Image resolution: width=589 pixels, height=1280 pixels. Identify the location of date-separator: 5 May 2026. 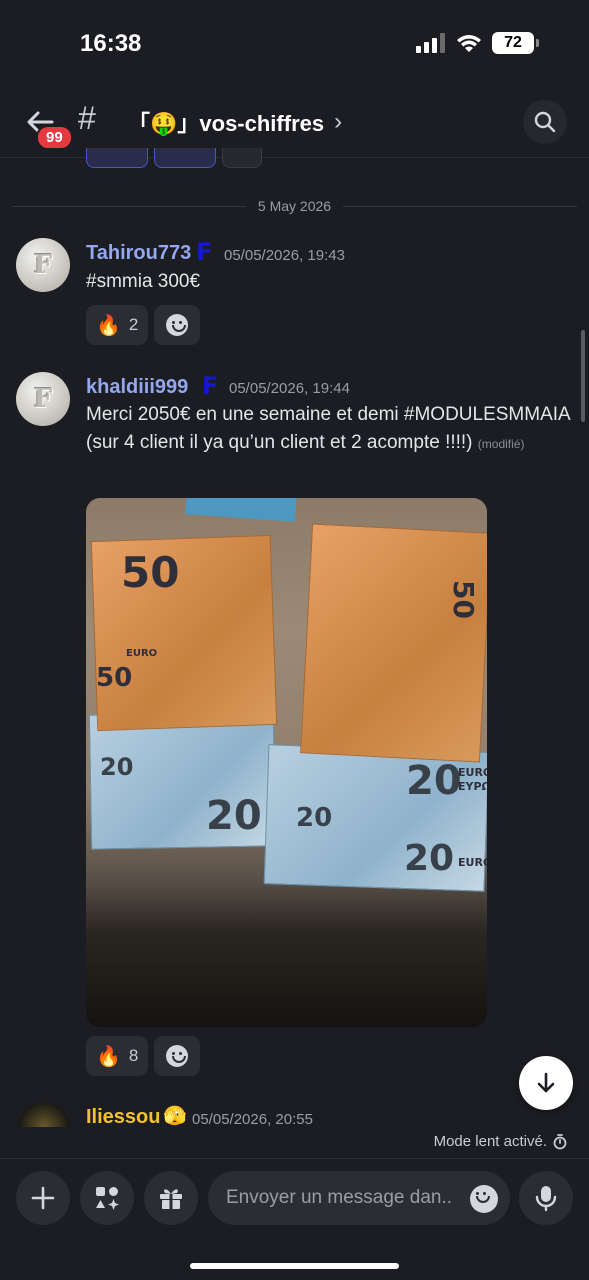
(295, 206).